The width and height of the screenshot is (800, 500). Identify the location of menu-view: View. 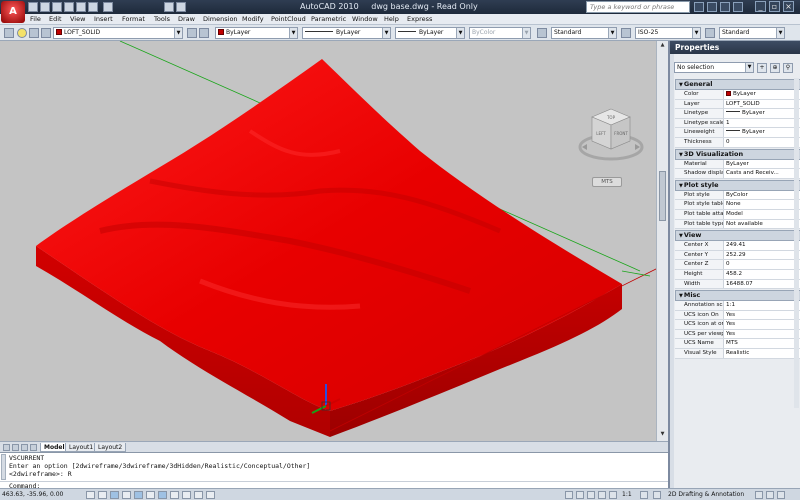
(77, 19).